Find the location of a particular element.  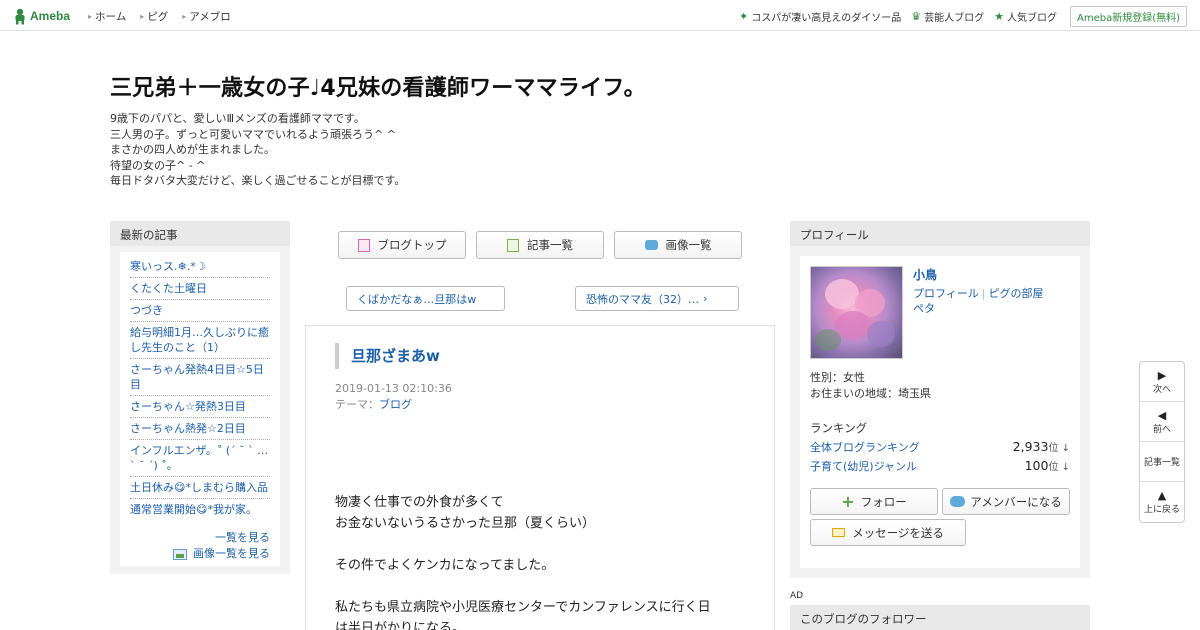

article-date: 2019-01-13 02:10:36 is located at coordinates (393, 388).